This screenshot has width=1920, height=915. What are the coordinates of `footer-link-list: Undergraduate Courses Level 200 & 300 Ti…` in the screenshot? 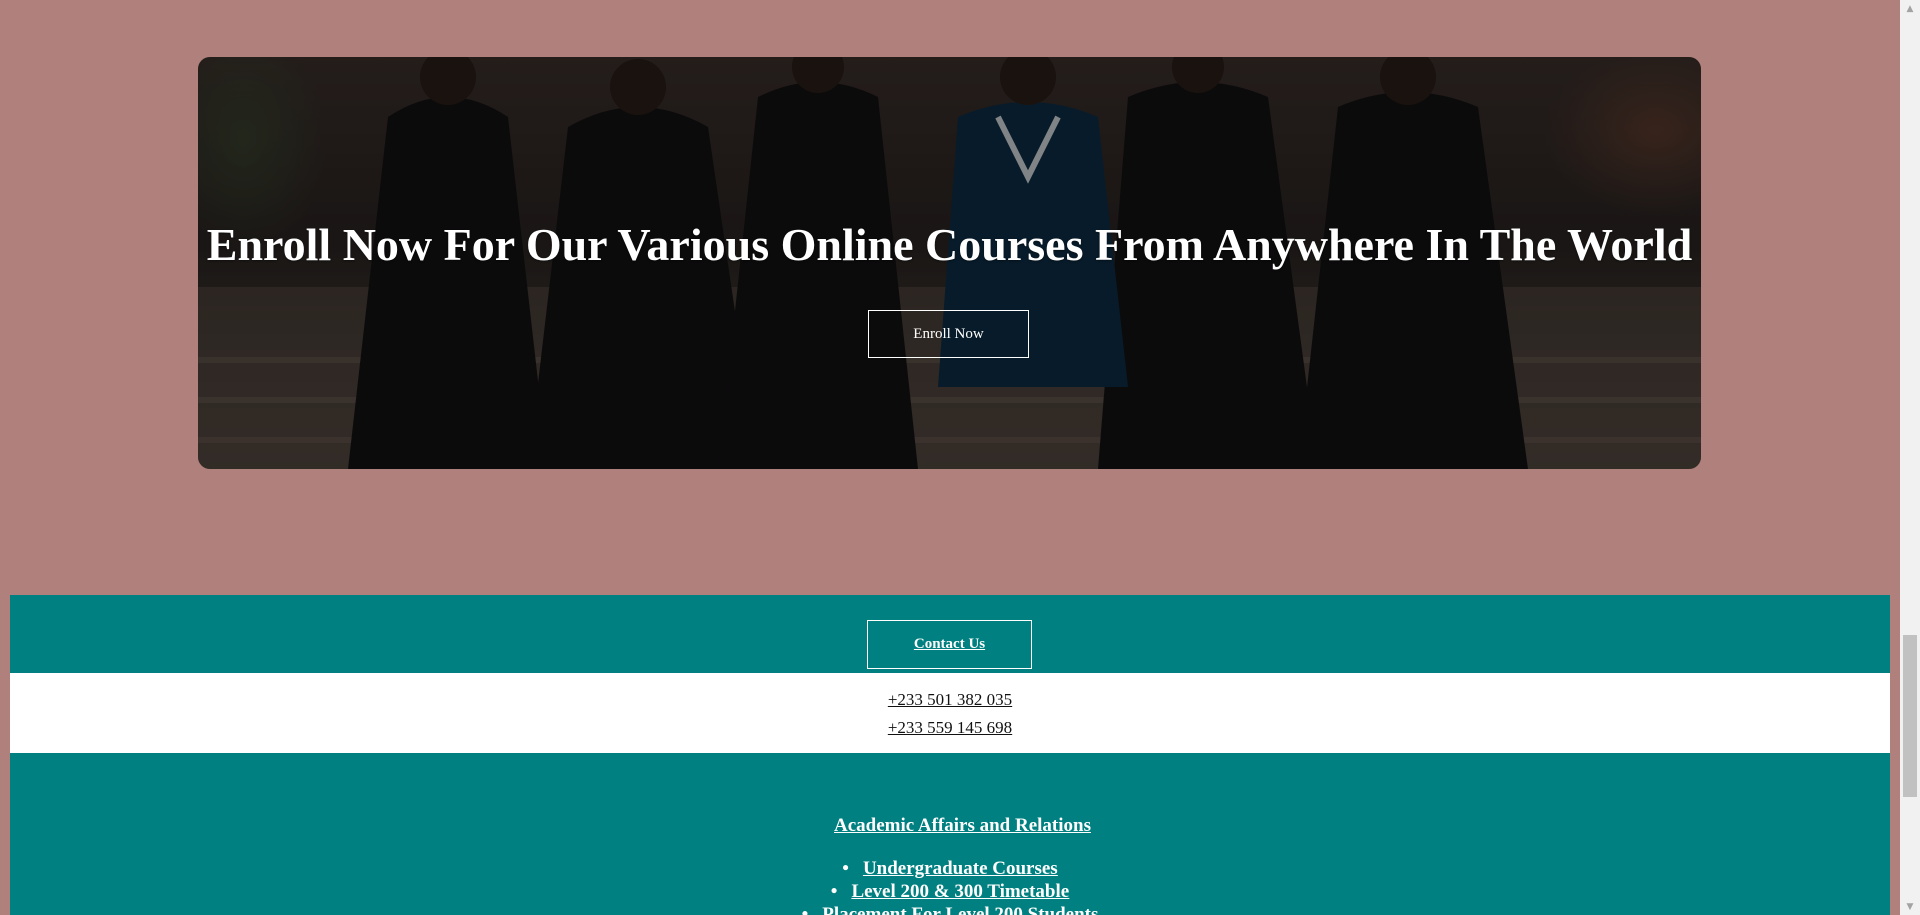 It's located at (950, 886).